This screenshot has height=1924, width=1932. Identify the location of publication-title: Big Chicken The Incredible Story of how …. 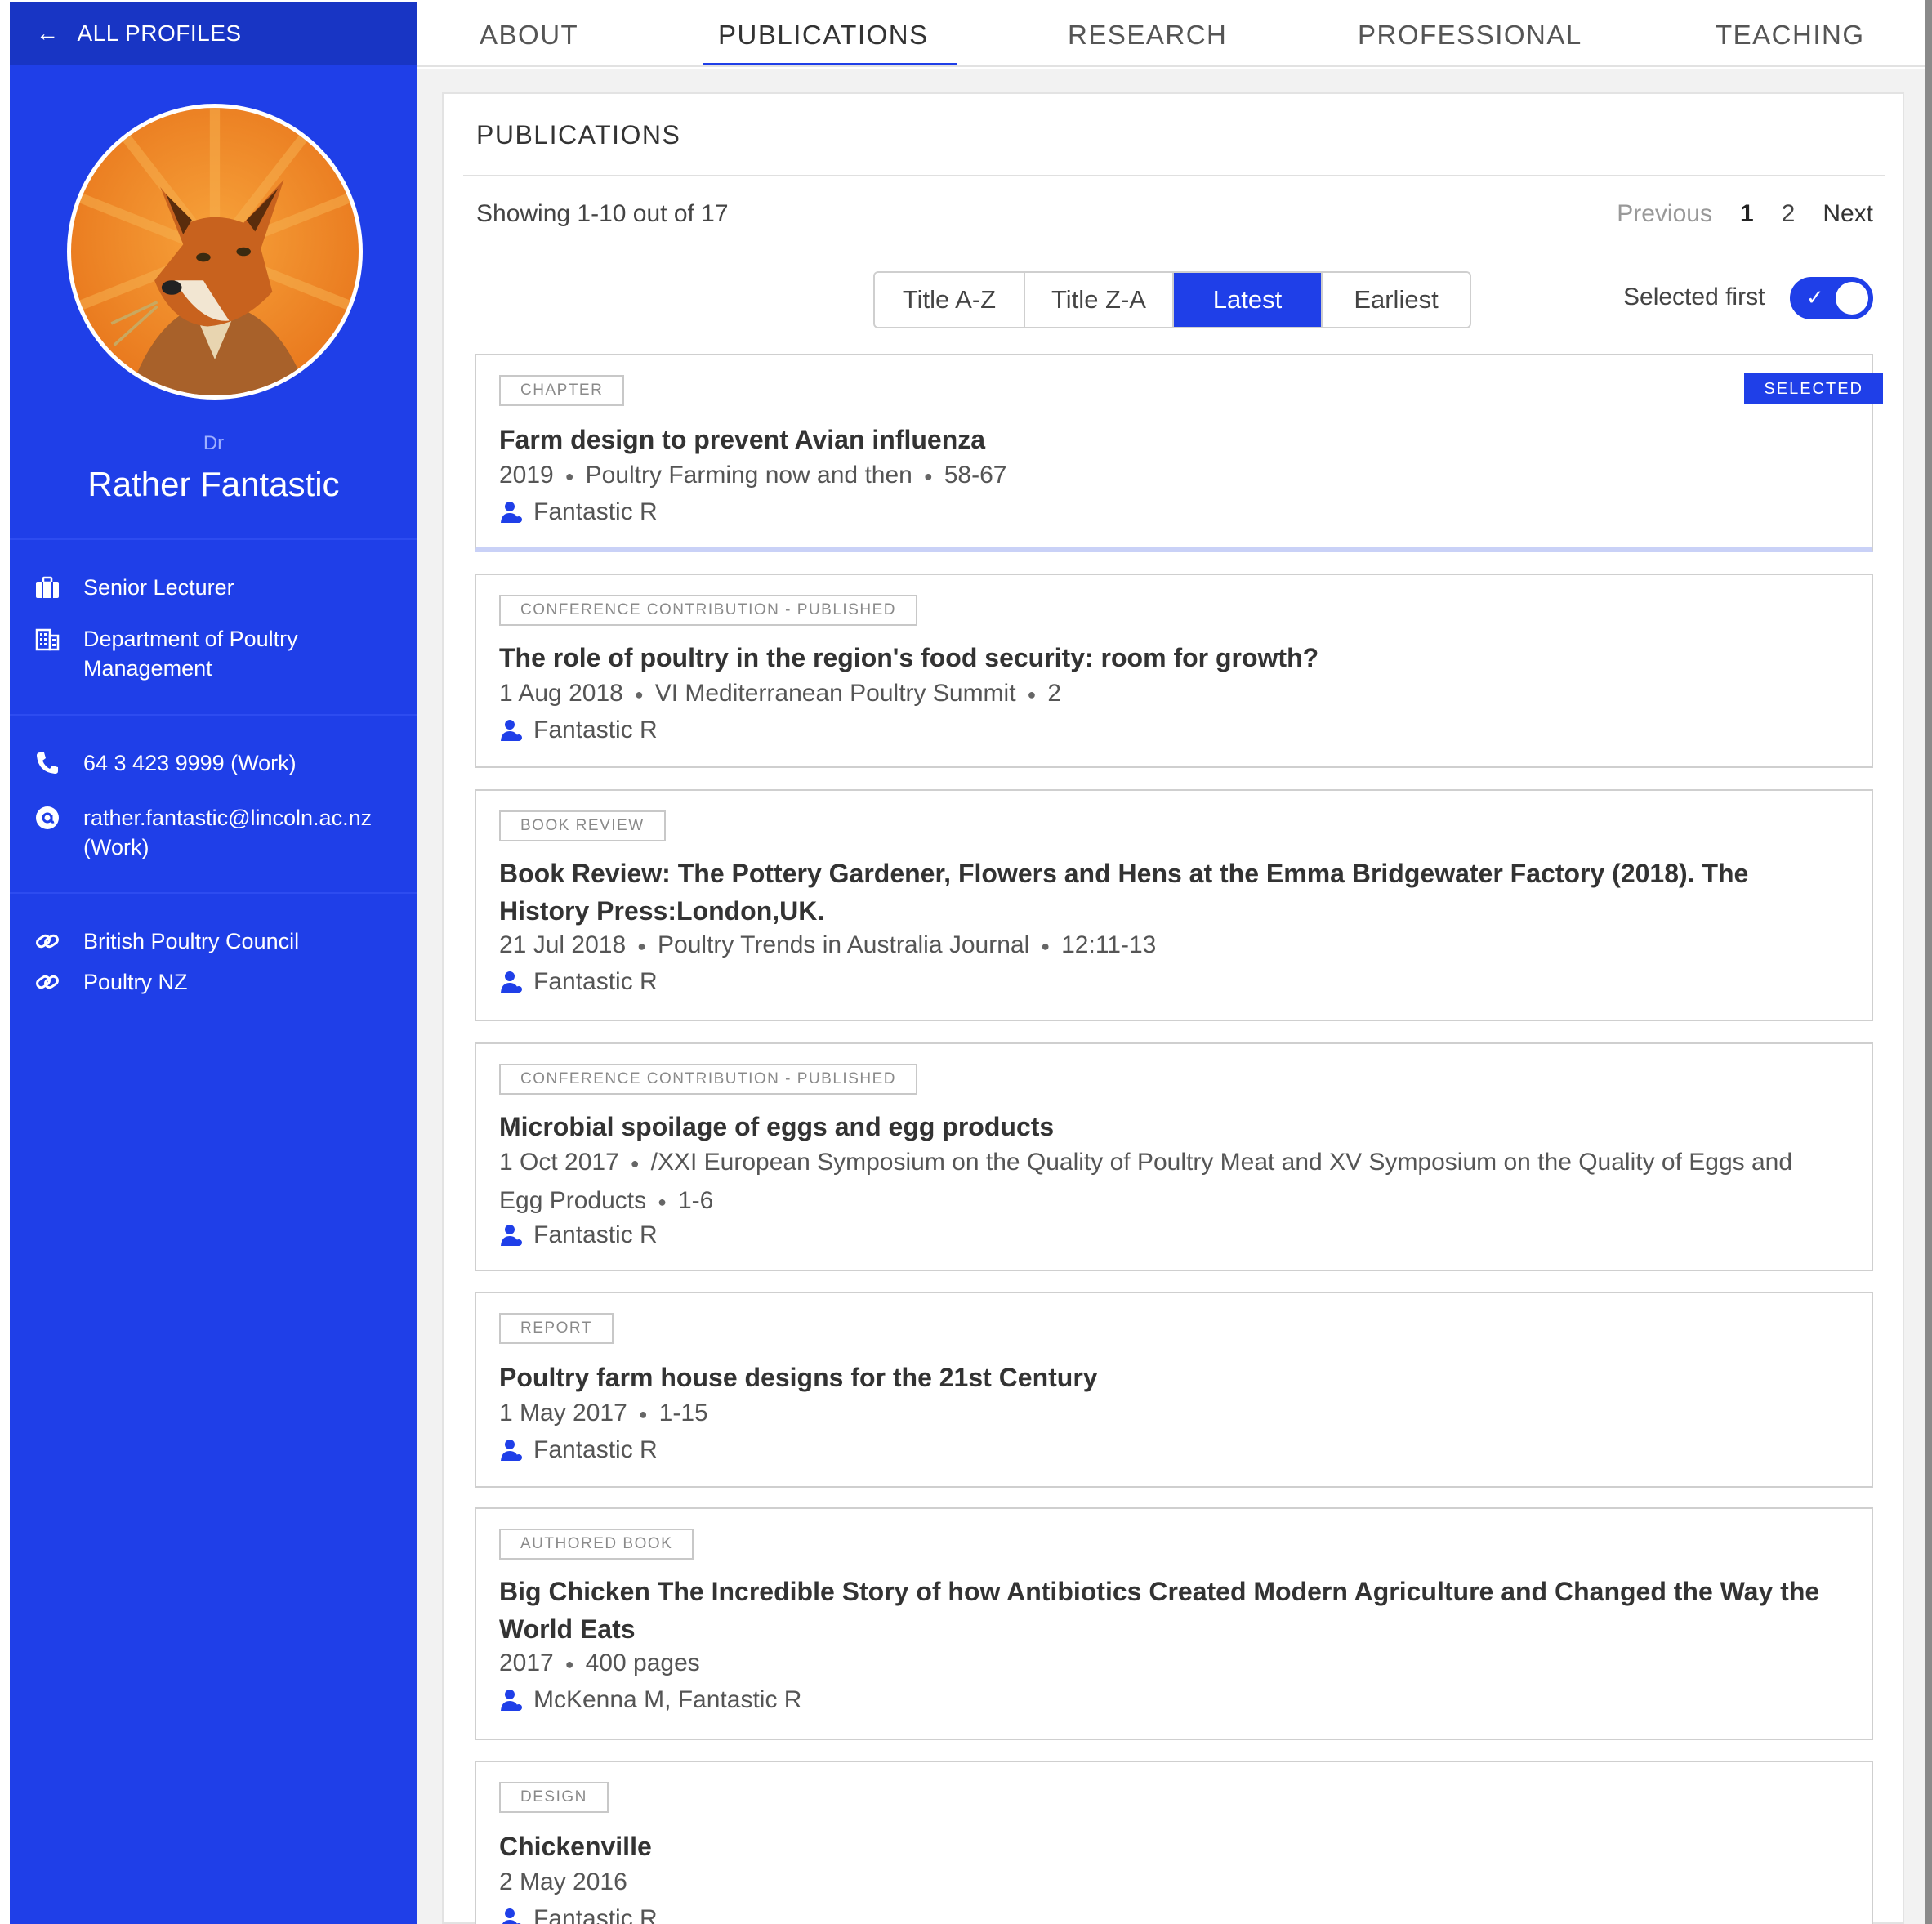
(1169, 1611).